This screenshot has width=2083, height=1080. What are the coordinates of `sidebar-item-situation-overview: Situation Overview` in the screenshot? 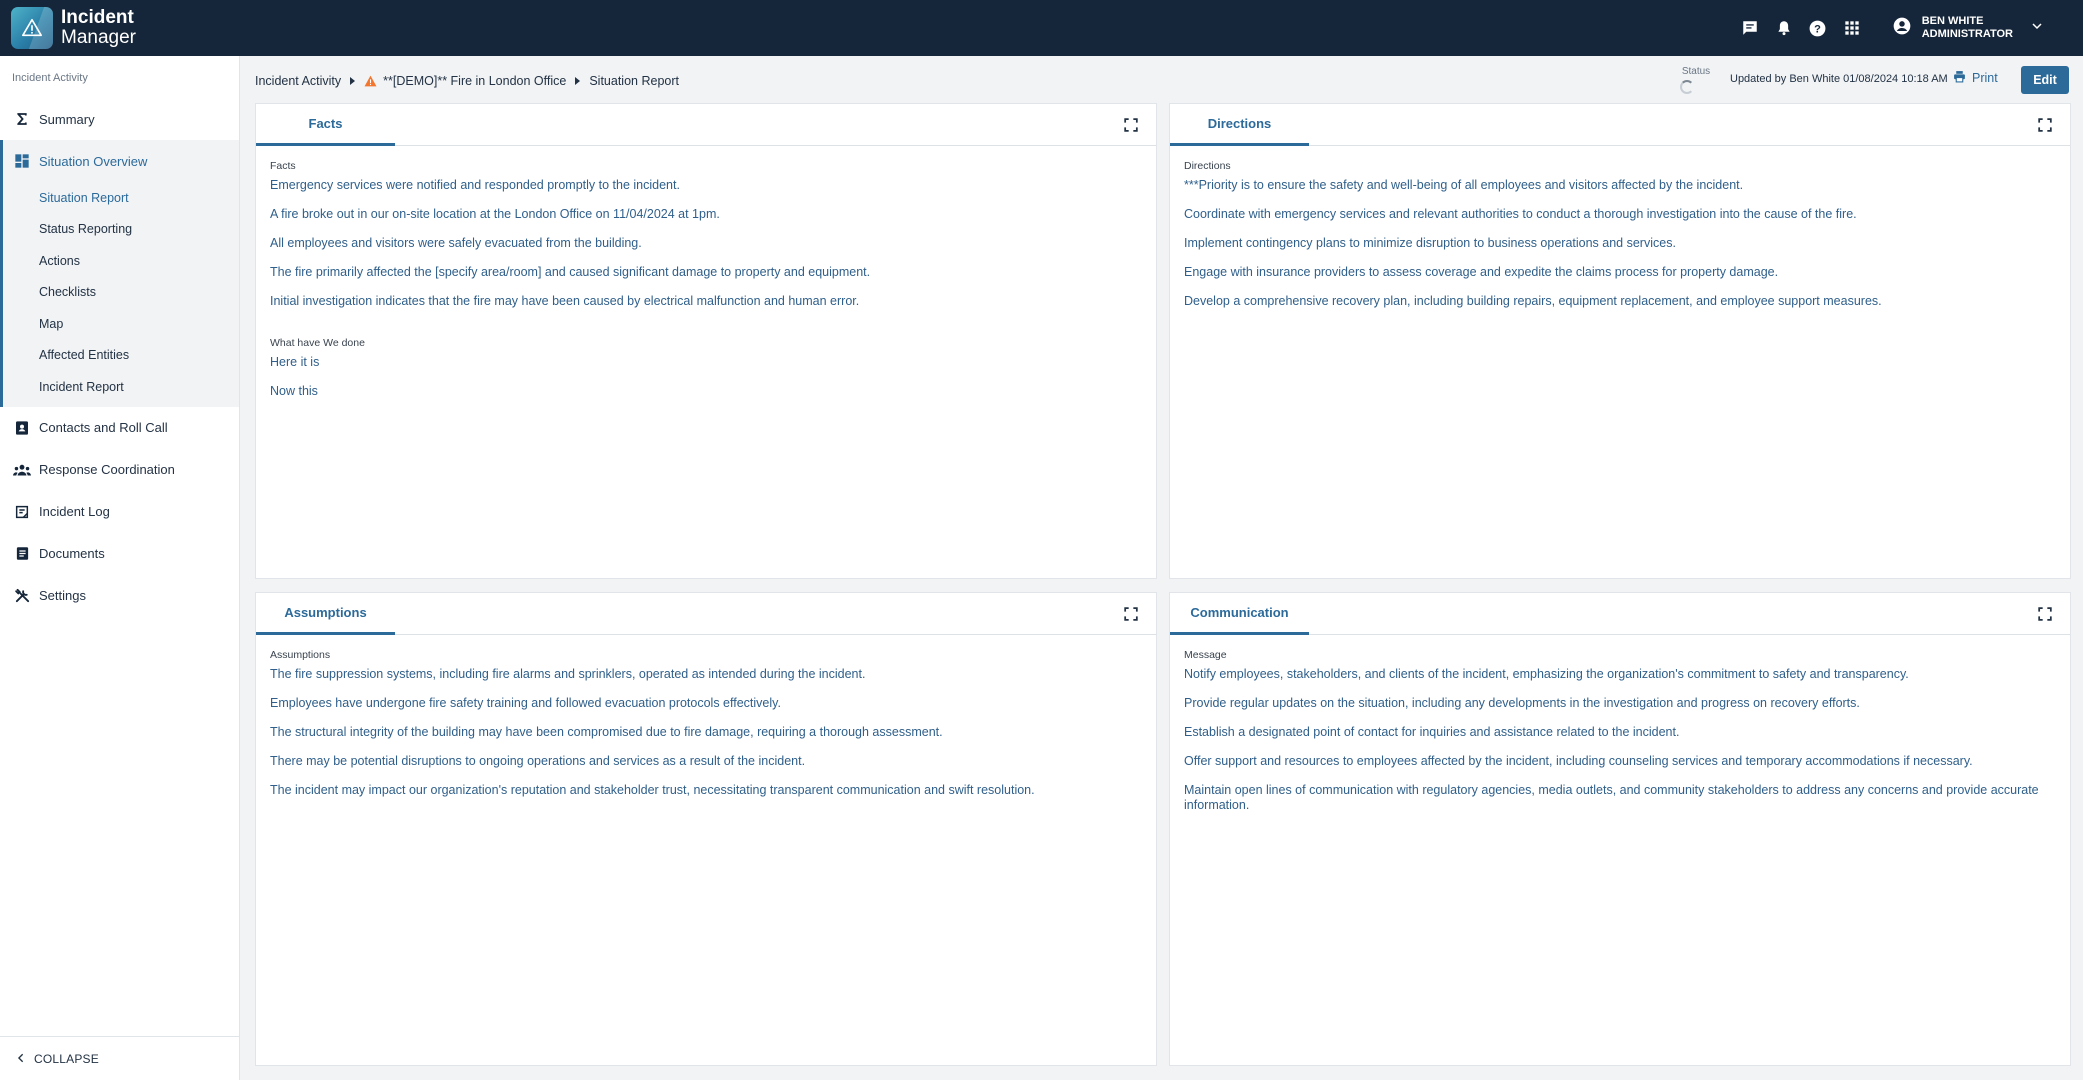 It's located at (121, 161).